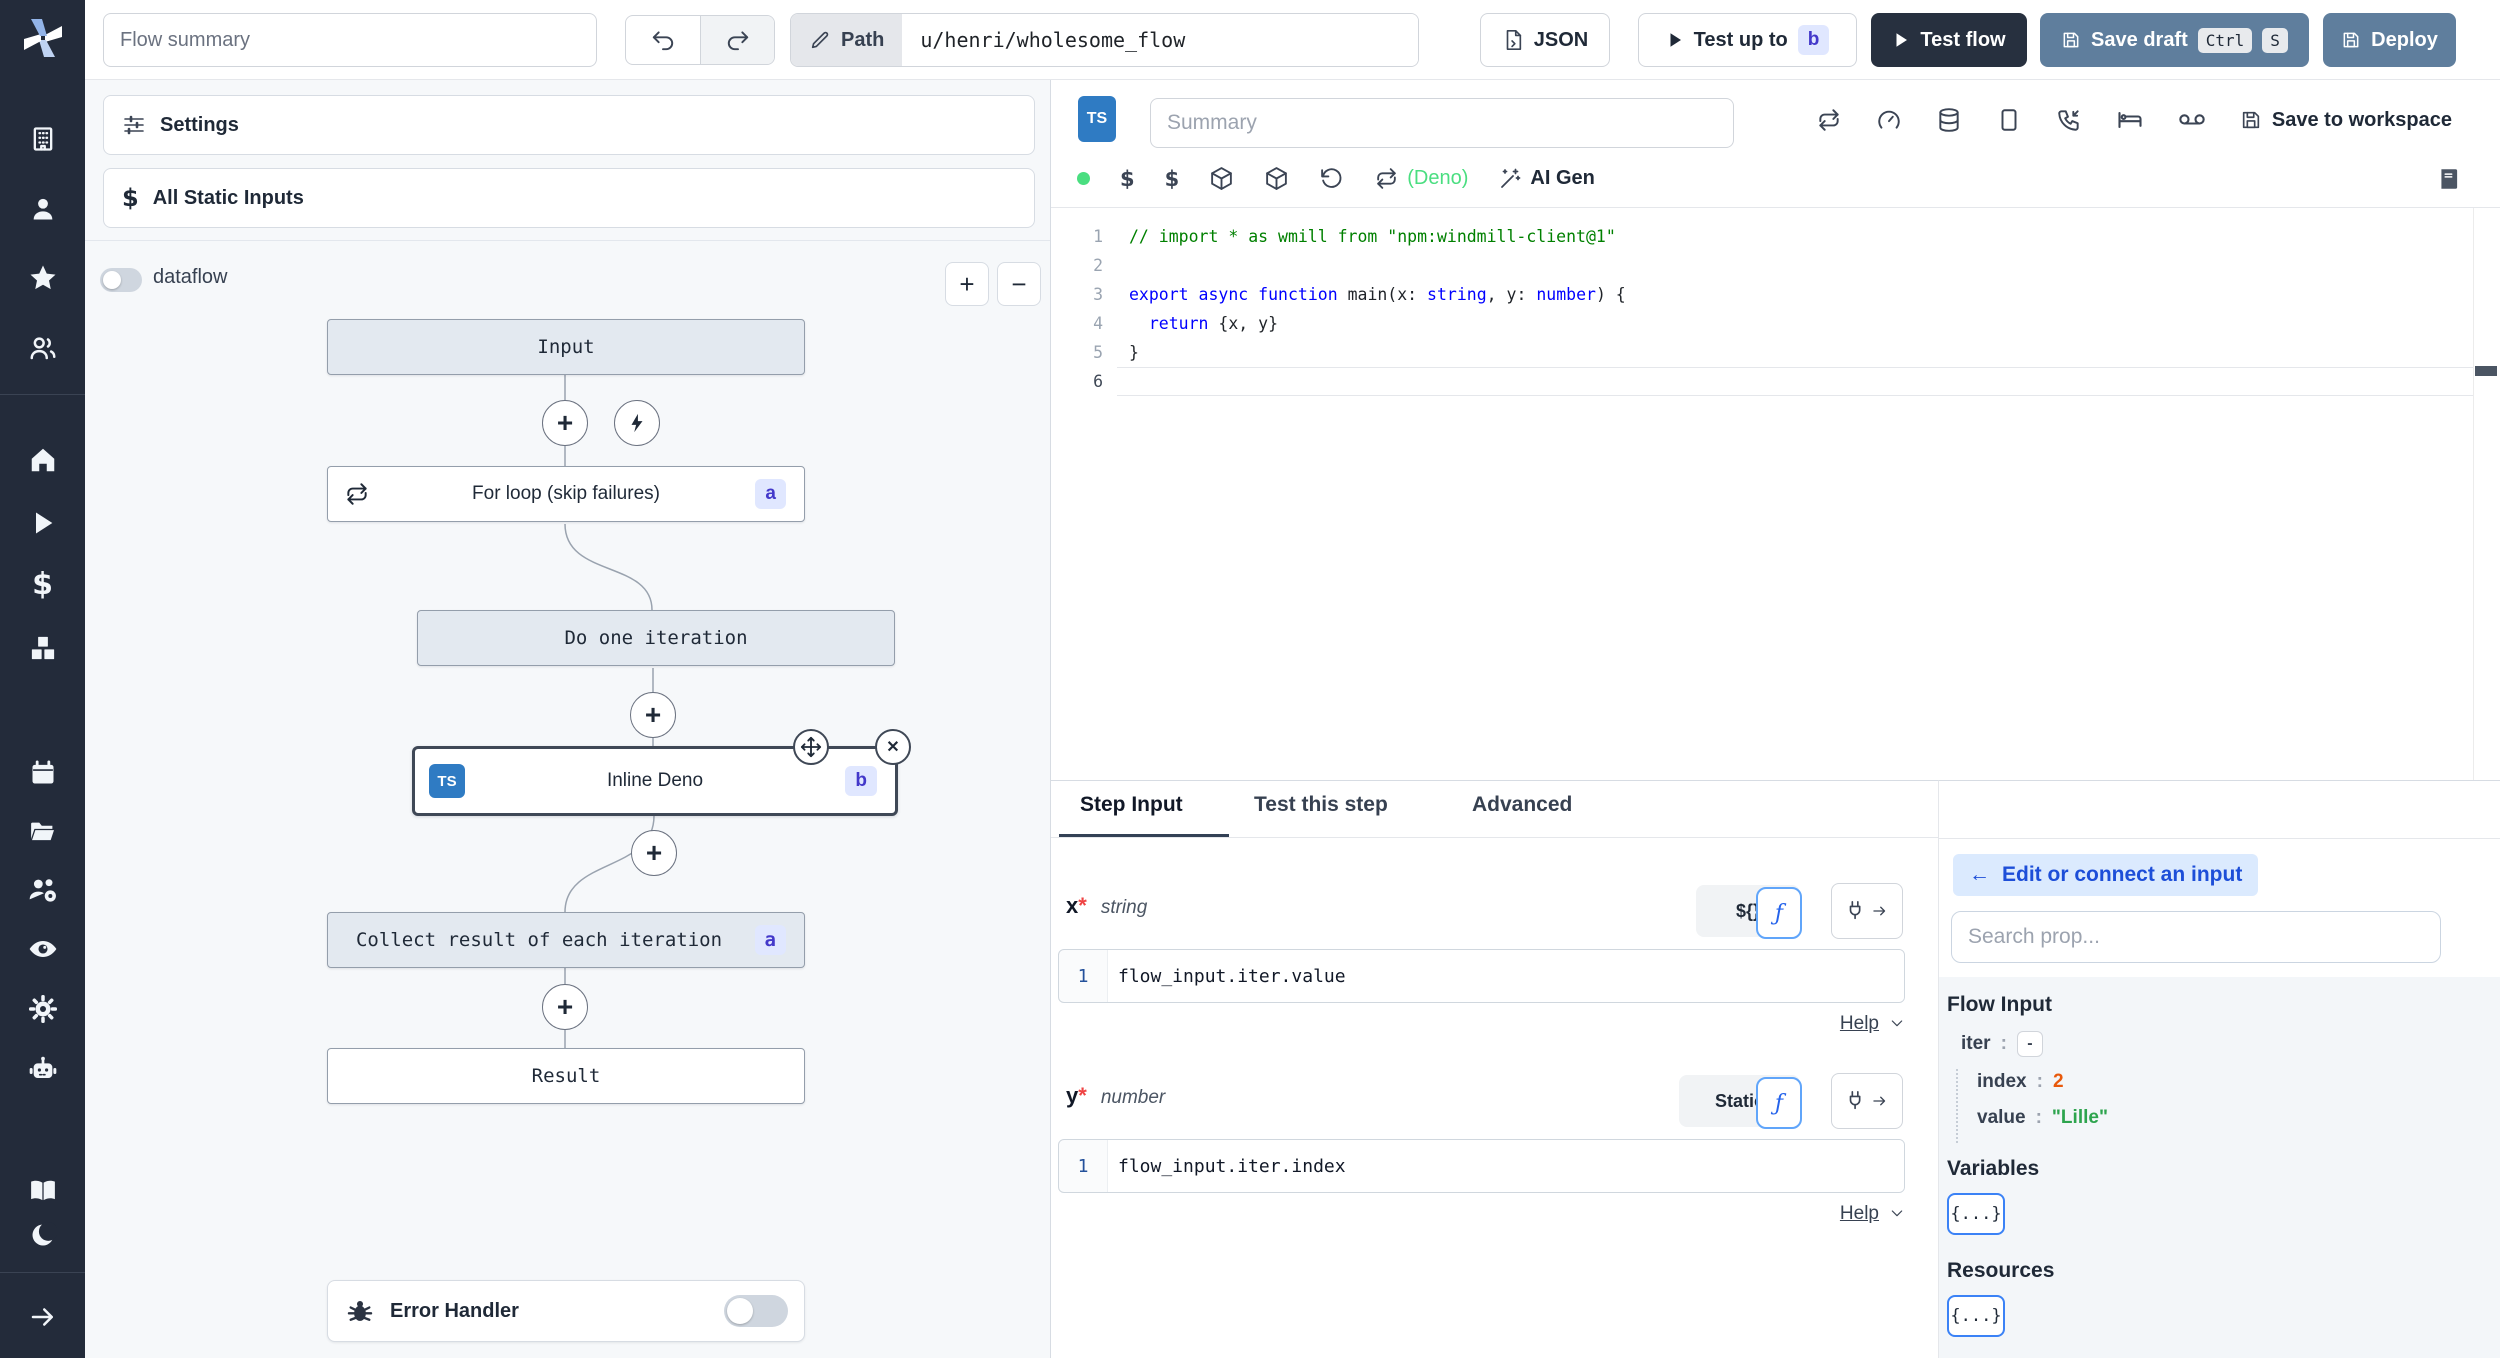 The image size is (2500, 1358). I want to click on resource-picker-icon: $, so click(1172, 179).